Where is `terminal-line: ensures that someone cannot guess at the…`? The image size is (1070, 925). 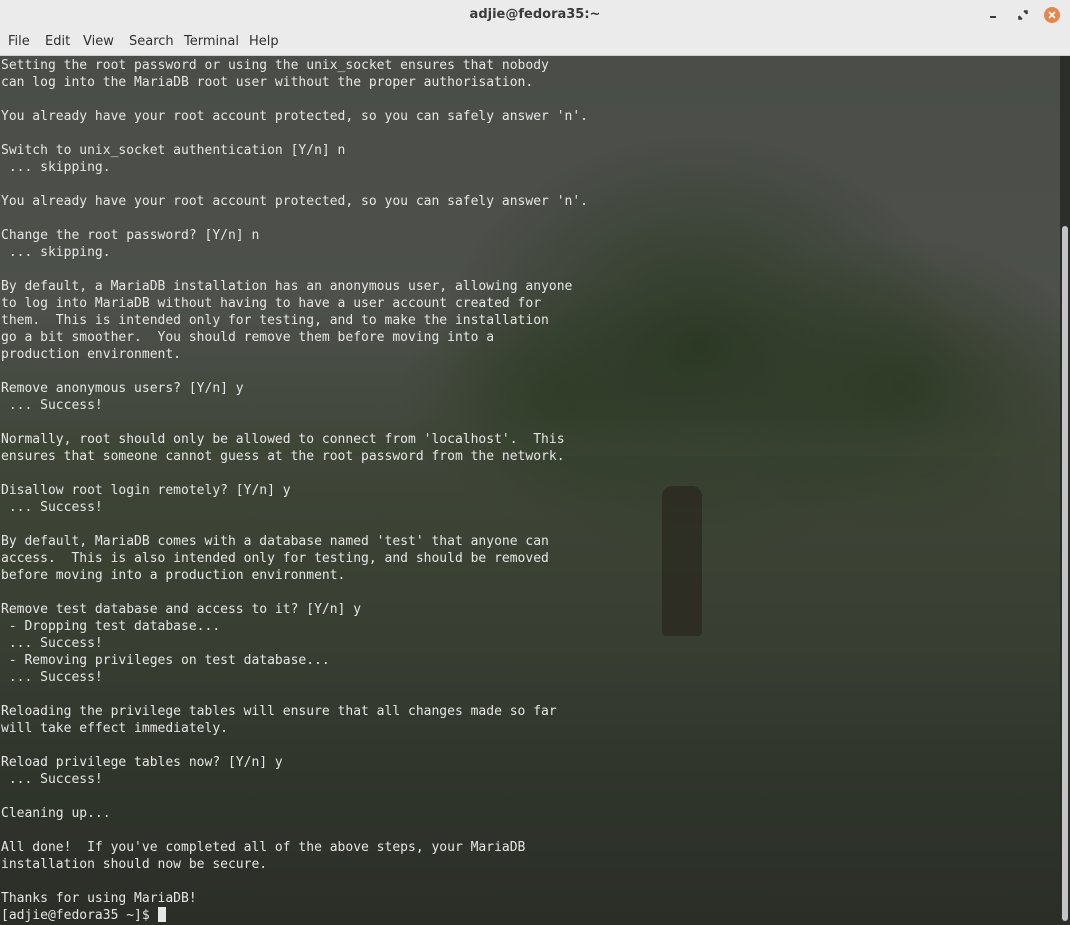 terminal-line: ensures that someone cannot guess at the… is located at coordinates (283, 456).